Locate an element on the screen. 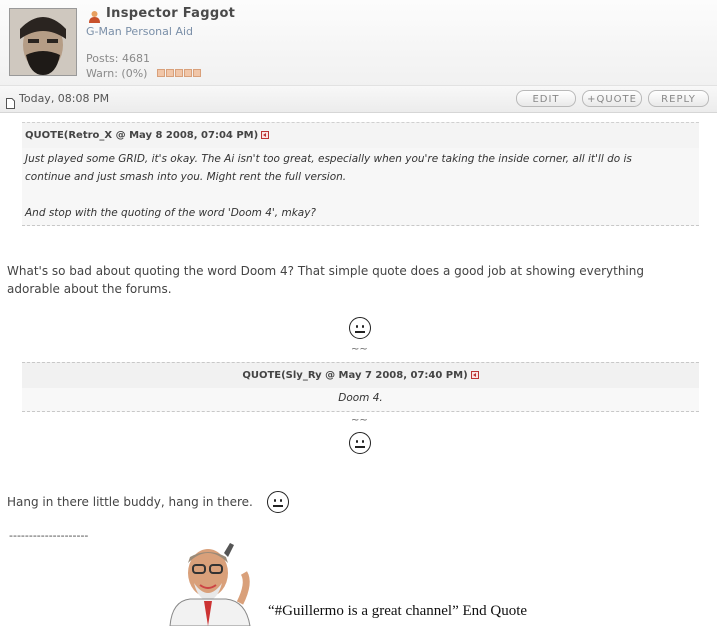 This screenshot has height=630, width=717. quote-header: QUOTE(Sly_Ry @ May 7 2008, 07:40 PM) is located at coordinates (360, 375).